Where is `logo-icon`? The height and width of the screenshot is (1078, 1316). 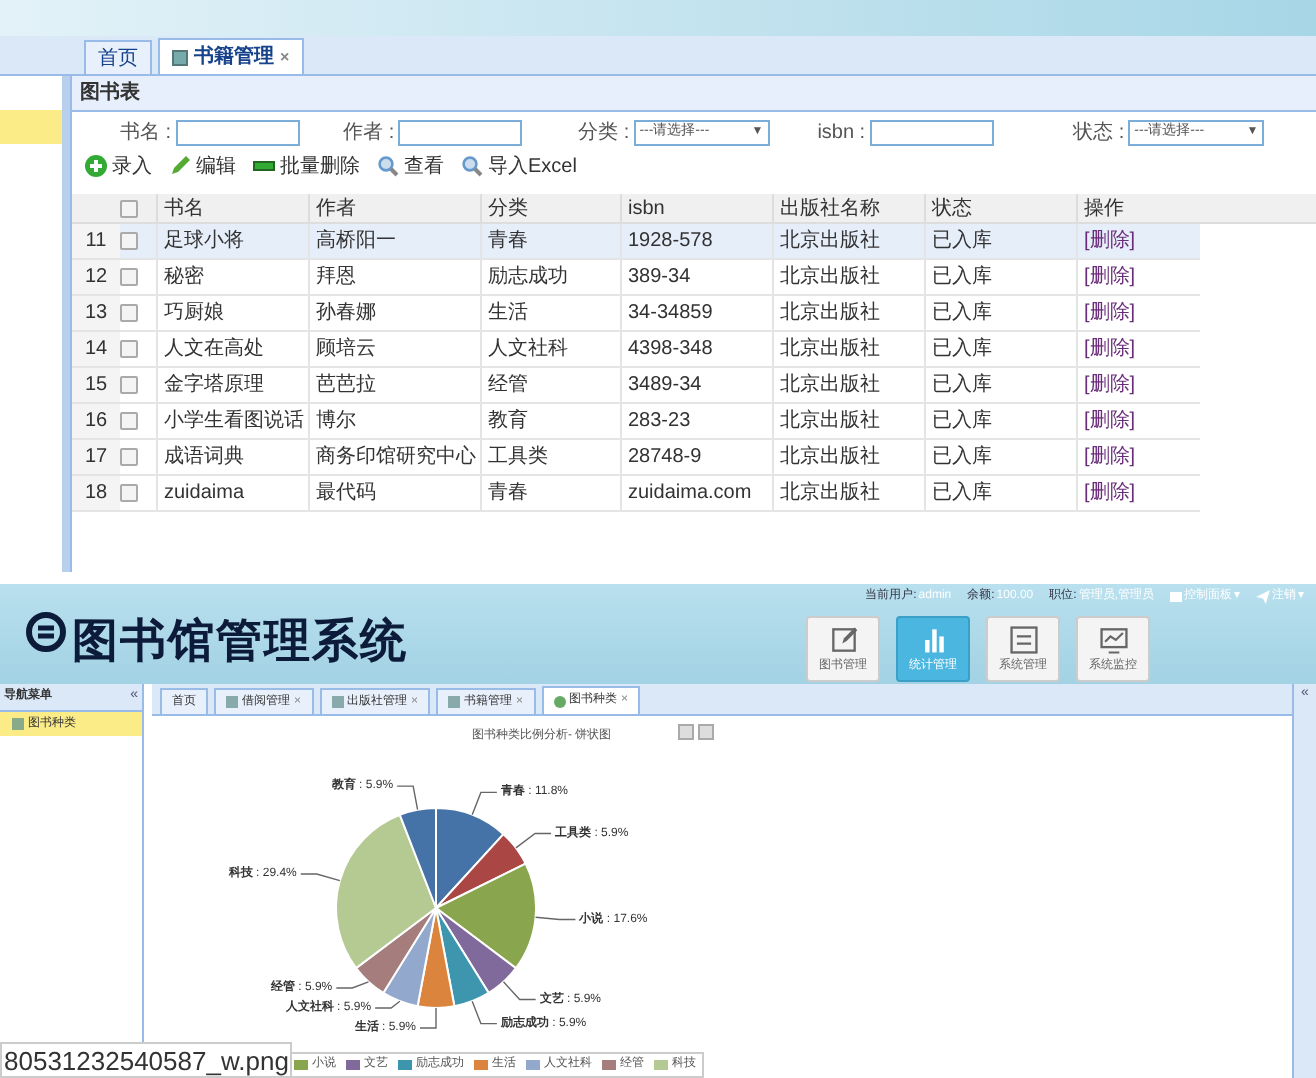 logo-icon is located at coordinates (46, 632).